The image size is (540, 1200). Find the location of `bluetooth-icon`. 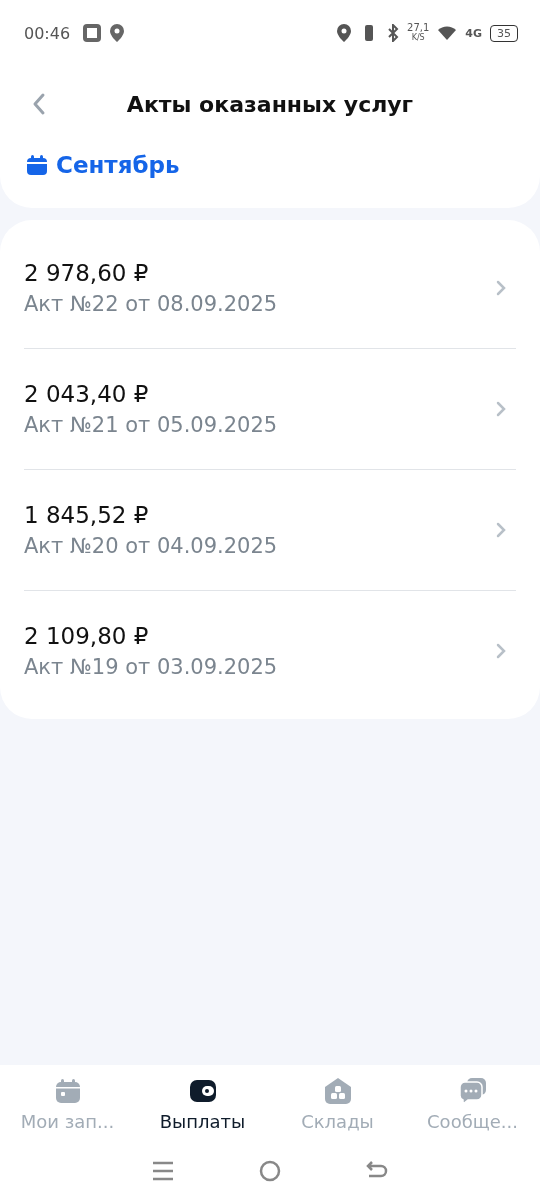

bluetooth-icon is located at coordinates (393, 33).